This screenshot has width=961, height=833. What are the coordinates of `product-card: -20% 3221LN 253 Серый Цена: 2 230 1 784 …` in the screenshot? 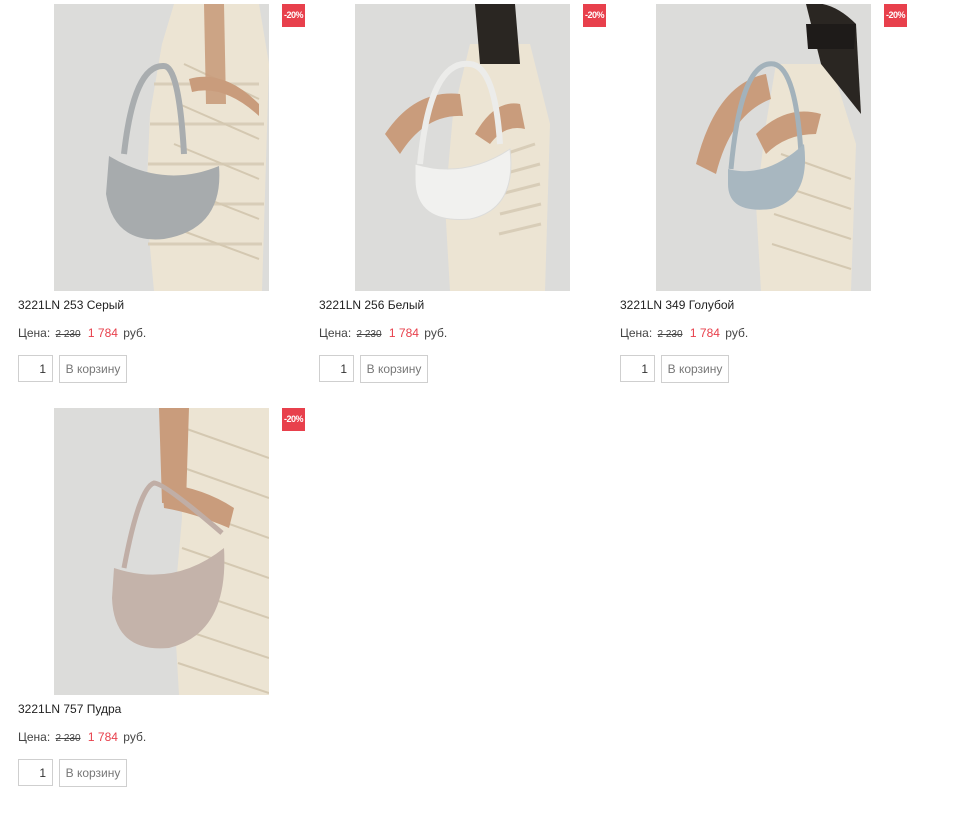 It's located at (168, 197).